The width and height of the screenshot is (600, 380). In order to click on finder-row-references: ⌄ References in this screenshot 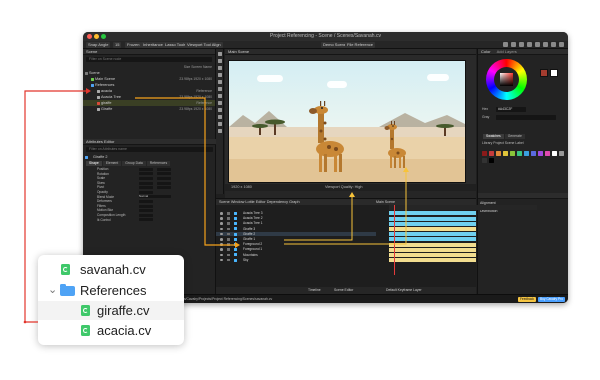, I will do `click(111, 290)`.